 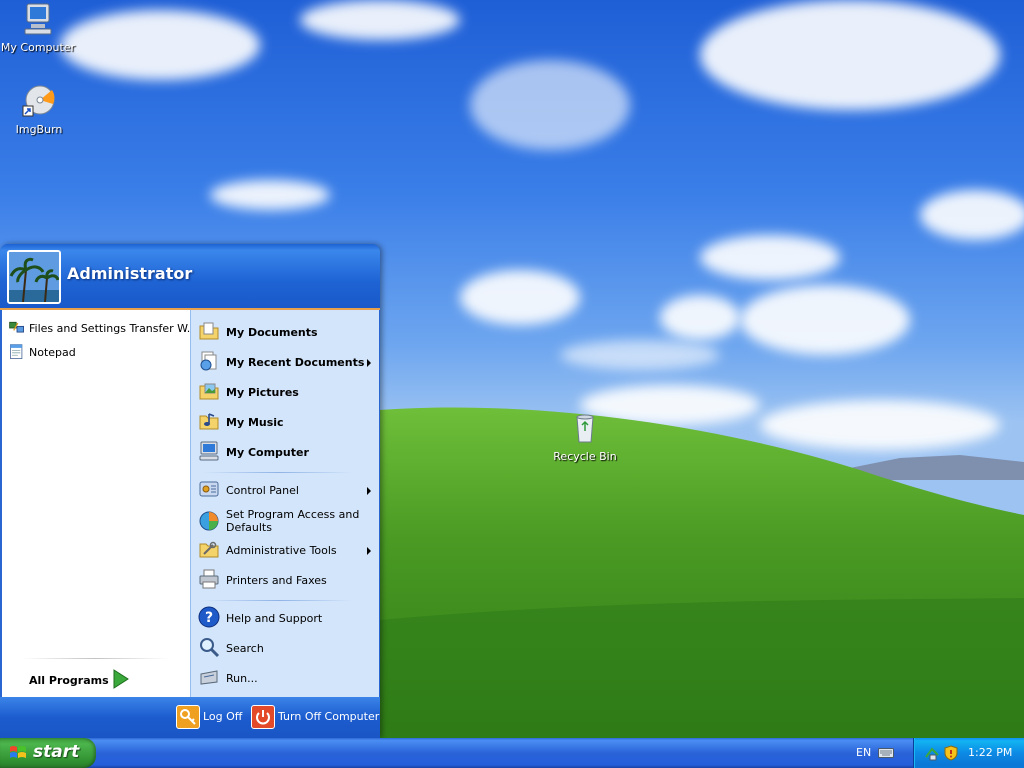 What do you see at coordinates (267, 452) in the screenshot?
I see `menu-item-label: My Computer` at bounding box center [267, 452].